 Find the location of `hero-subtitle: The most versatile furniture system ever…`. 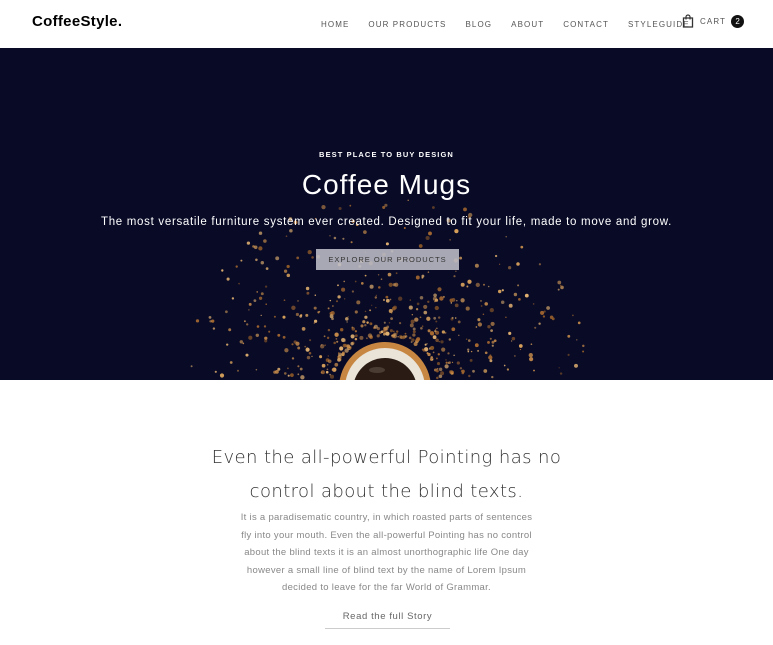

hero-subtitle: The most versatile furniture system ever… is located at coordinates (386, 222).